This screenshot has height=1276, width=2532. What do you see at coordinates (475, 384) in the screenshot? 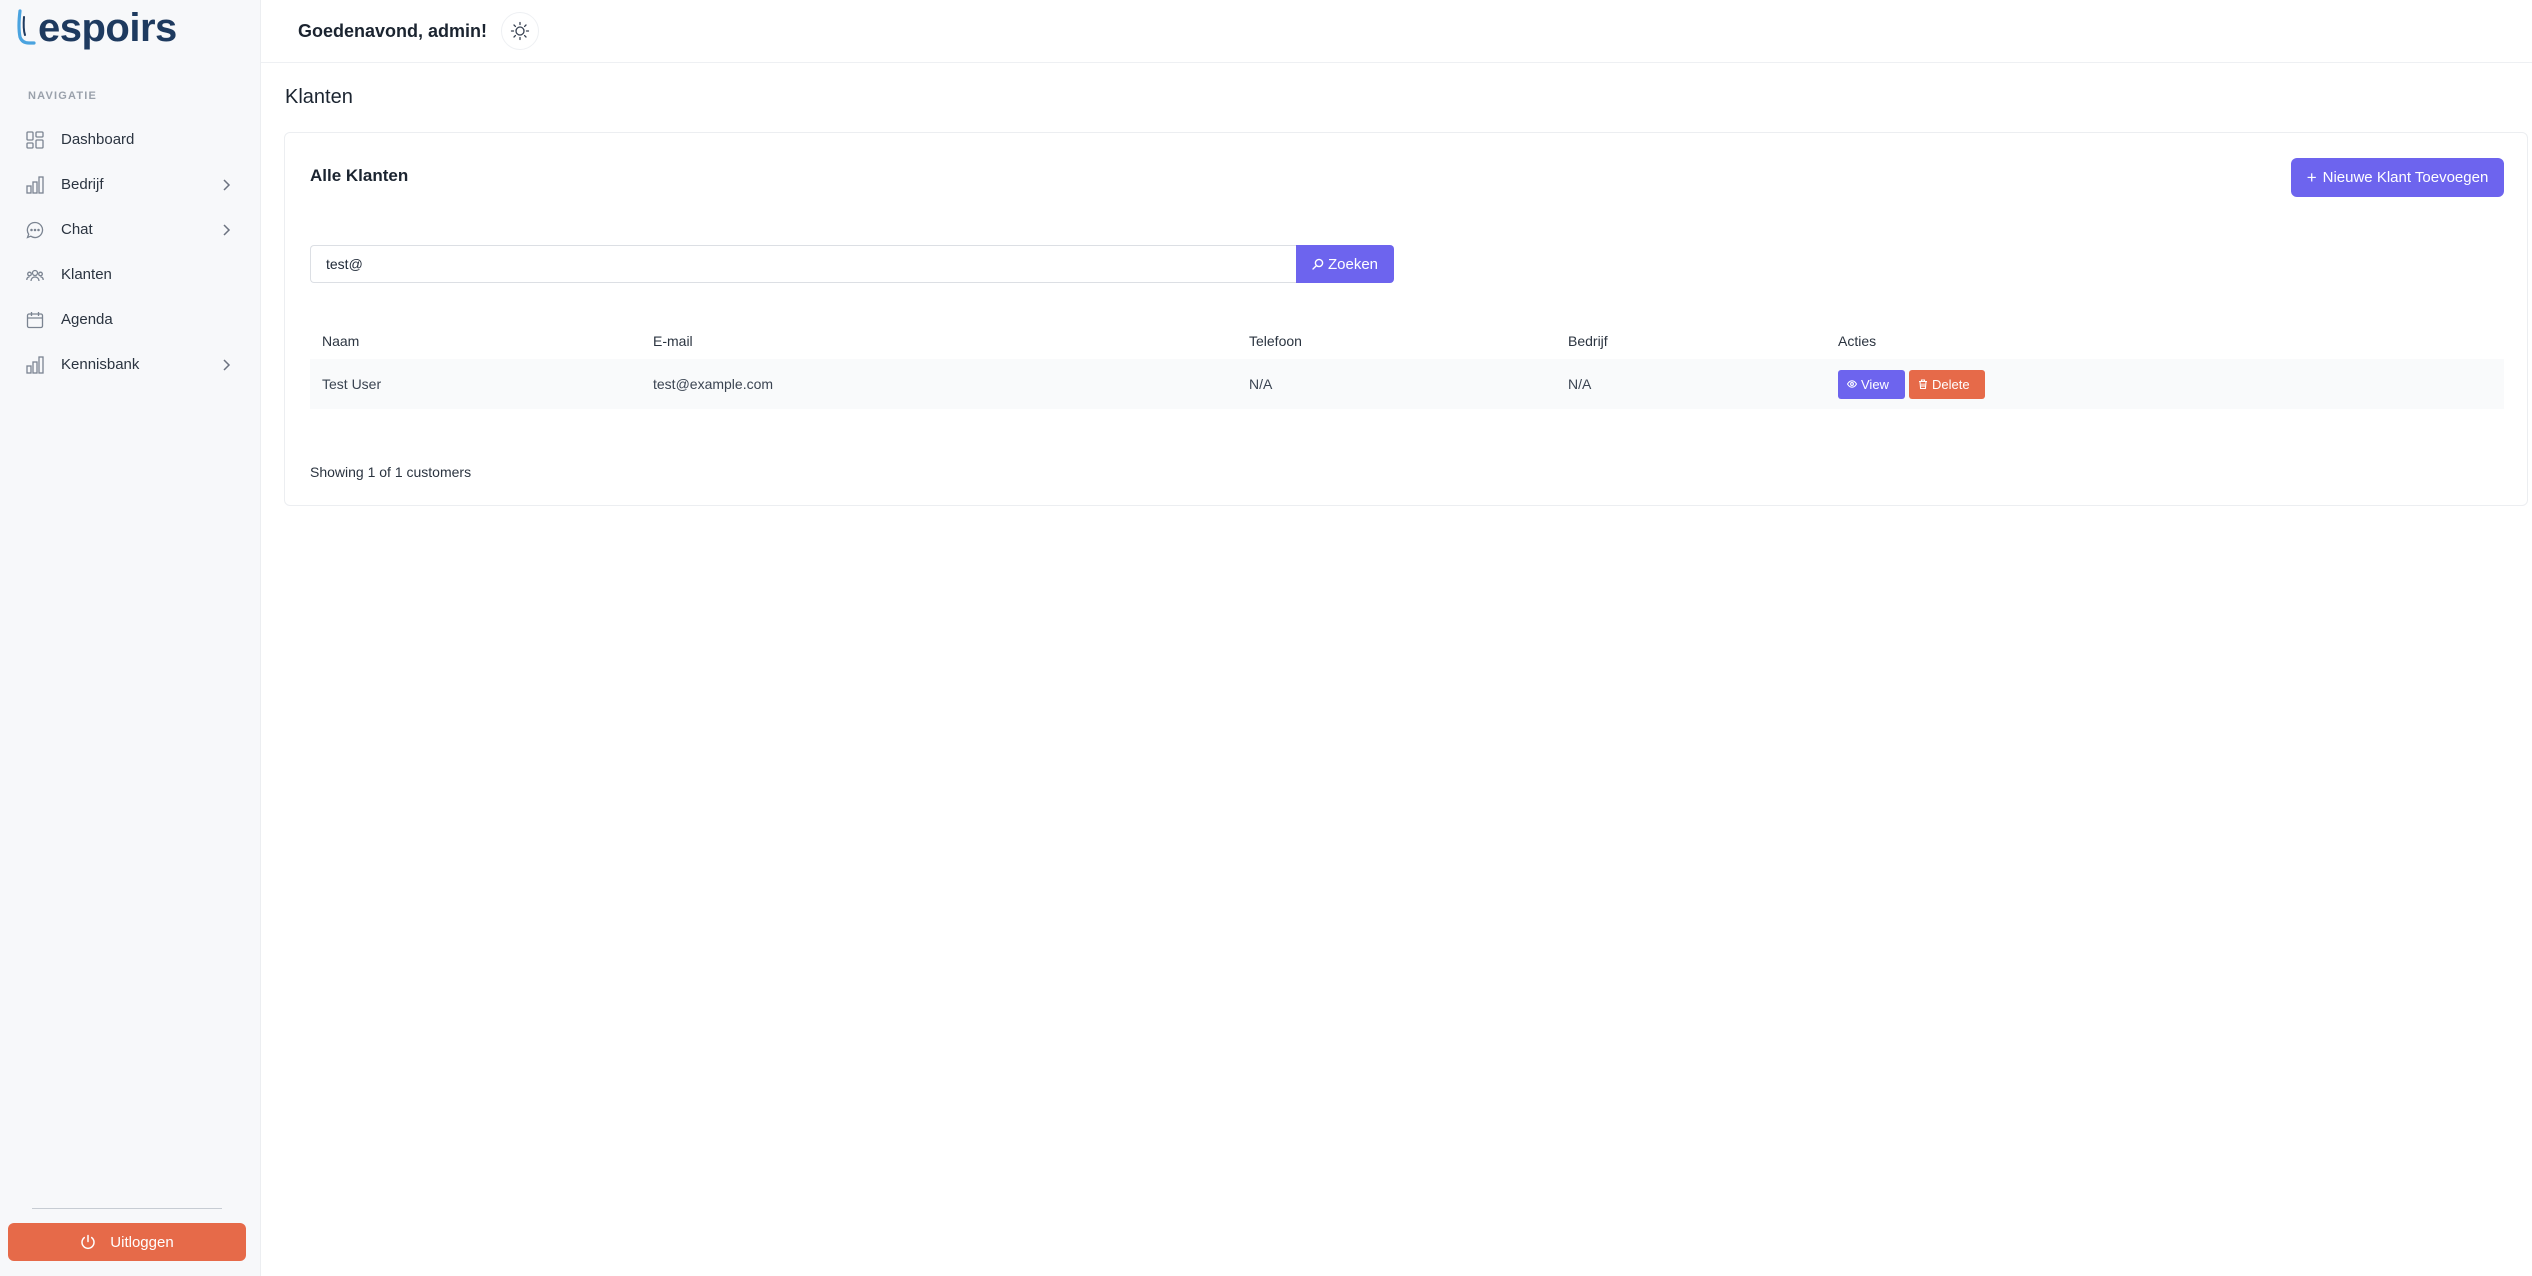
I see `cell-name: Test User` at bounding box center [475, 384].